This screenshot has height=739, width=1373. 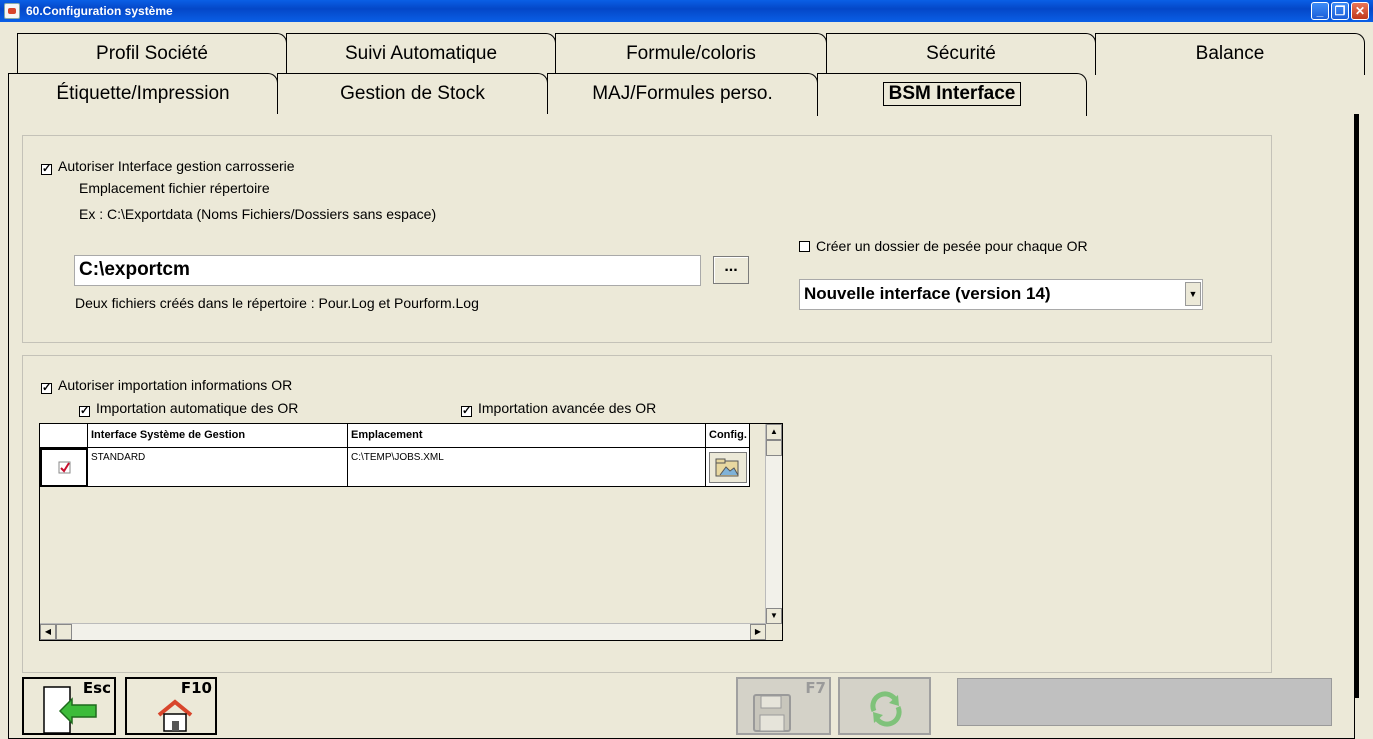 I want to click on tab-formule-coloris: Formule/coloris, so click(x=691, y=54).